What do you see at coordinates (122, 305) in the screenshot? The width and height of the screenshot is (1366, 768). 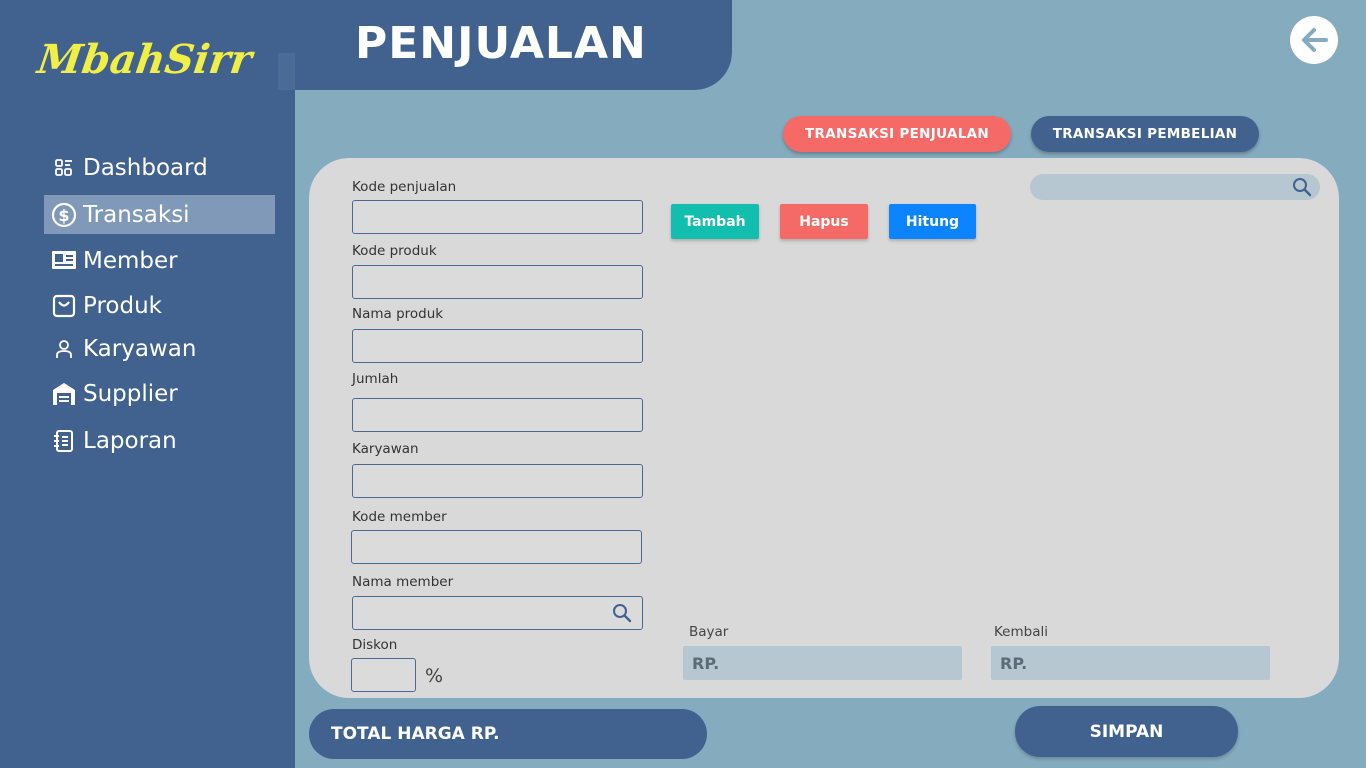 I see `sidebar-item-label: Produk` at bounding box center [122, 305].